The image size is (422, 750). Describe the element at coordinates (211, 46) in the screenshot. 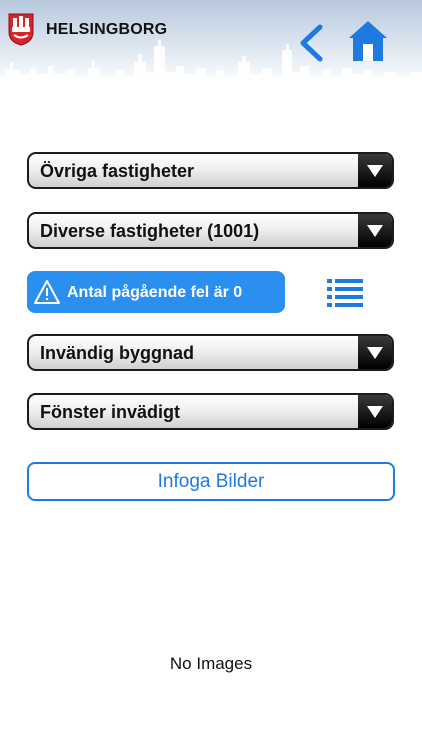

I see `app-header: HELSINGBORG` at that location.